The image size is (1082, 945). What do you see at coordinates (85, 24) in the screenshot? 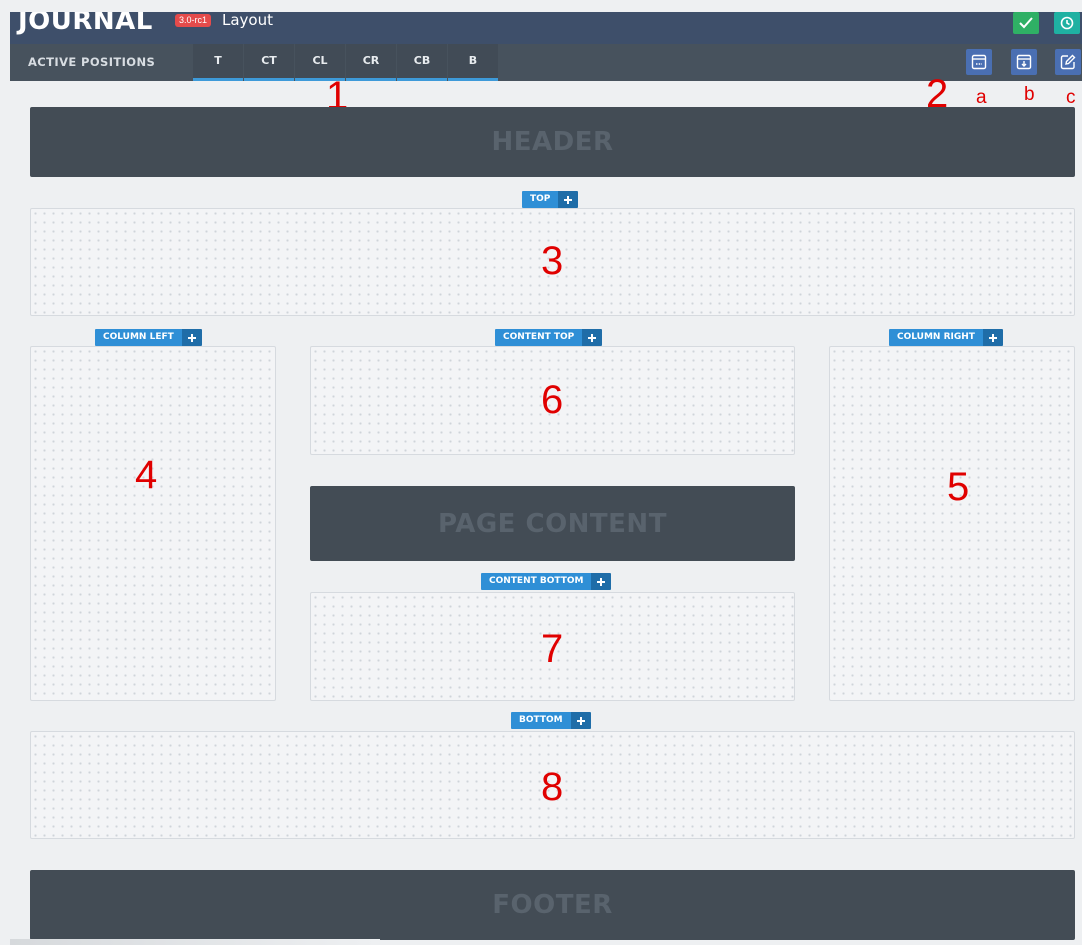
I see `app-logo: JOURNAL` at bounding box center [85, 24].